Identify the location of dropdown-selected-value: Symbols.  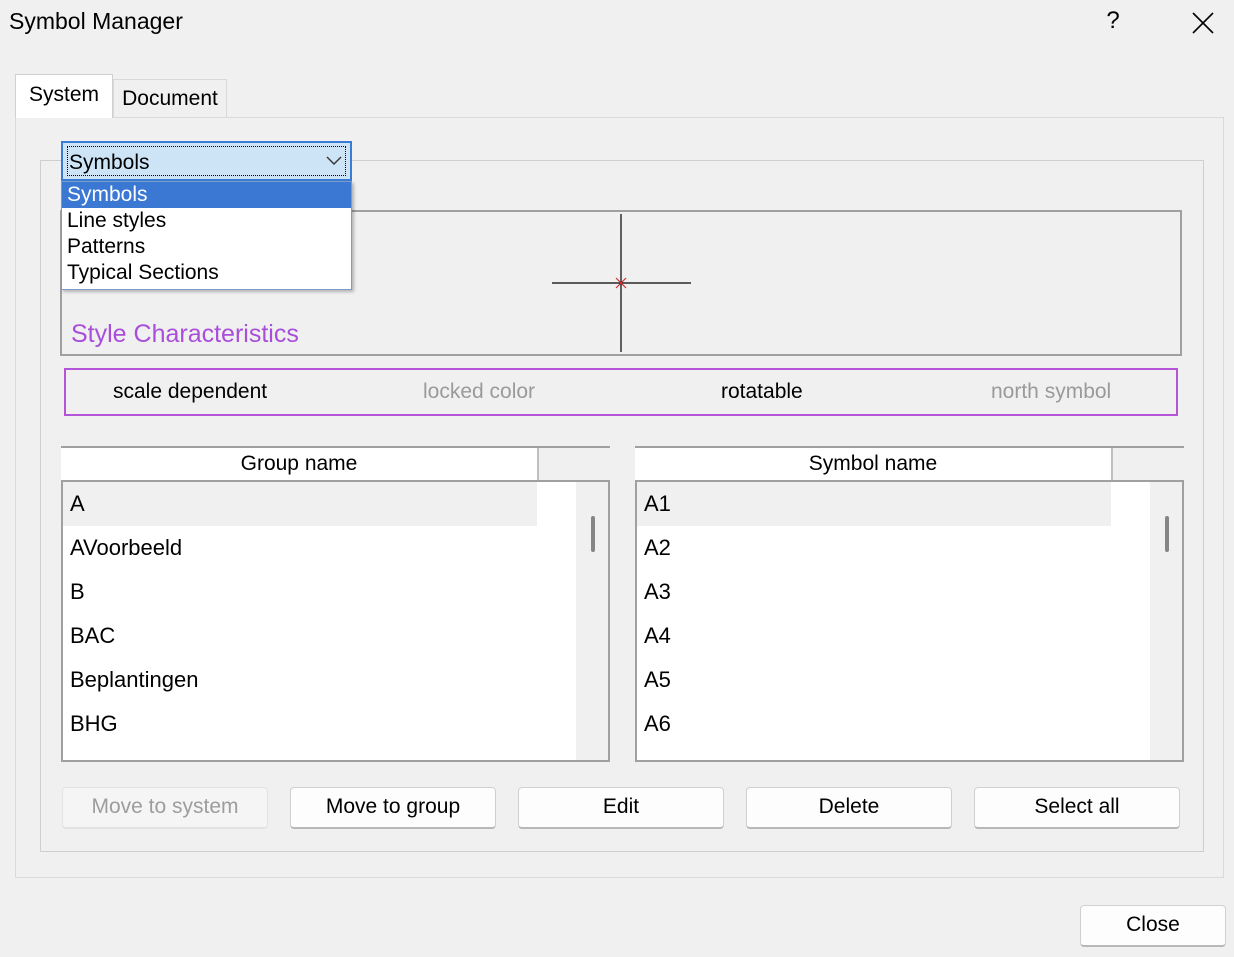
(109, 162).